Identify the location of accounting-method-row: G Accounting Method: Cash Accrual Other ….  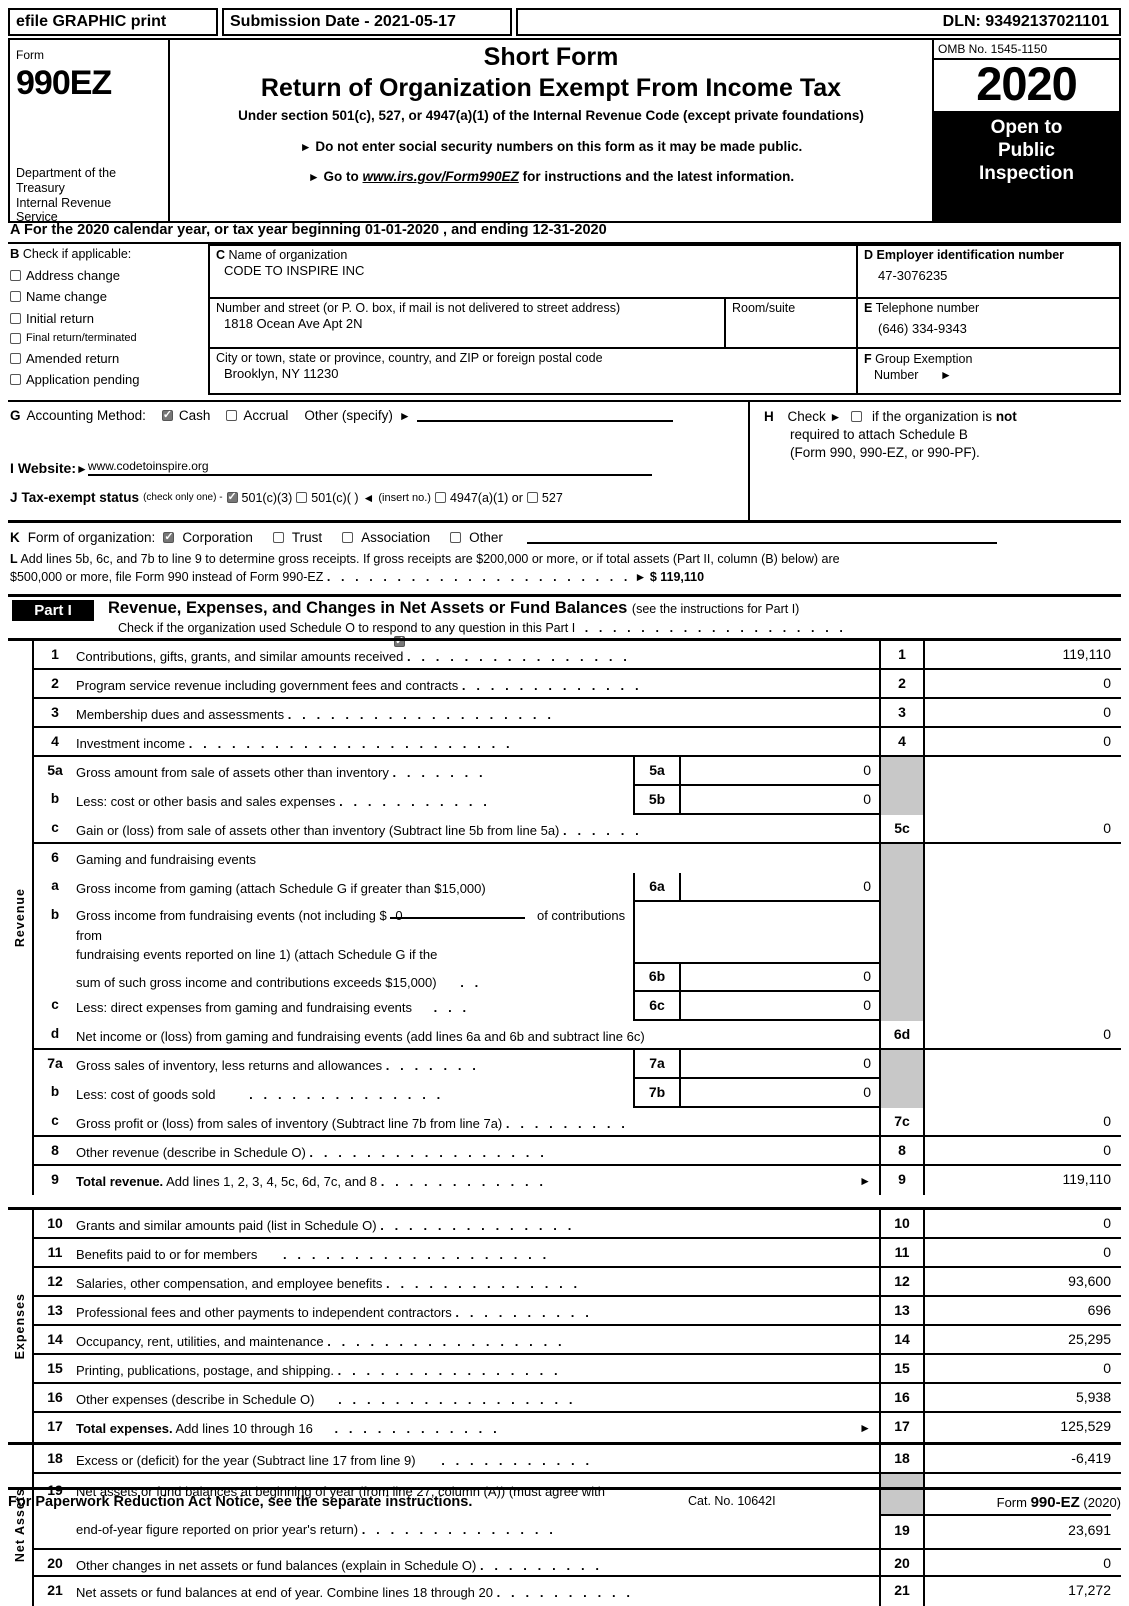
(377, 415).